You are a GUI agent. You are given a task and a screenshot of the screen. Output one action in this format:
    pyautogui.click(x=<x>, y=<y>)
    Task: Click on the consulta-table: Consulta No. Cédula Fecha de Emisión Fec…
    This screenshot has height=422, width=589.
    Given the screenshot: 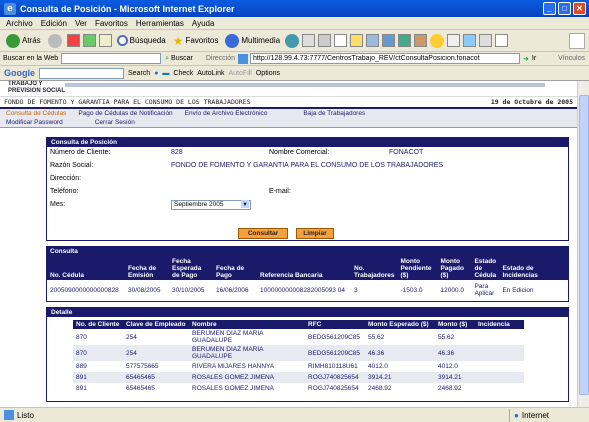 What is the action you would take?
    pyautogui.click(x=307, y=273)
    